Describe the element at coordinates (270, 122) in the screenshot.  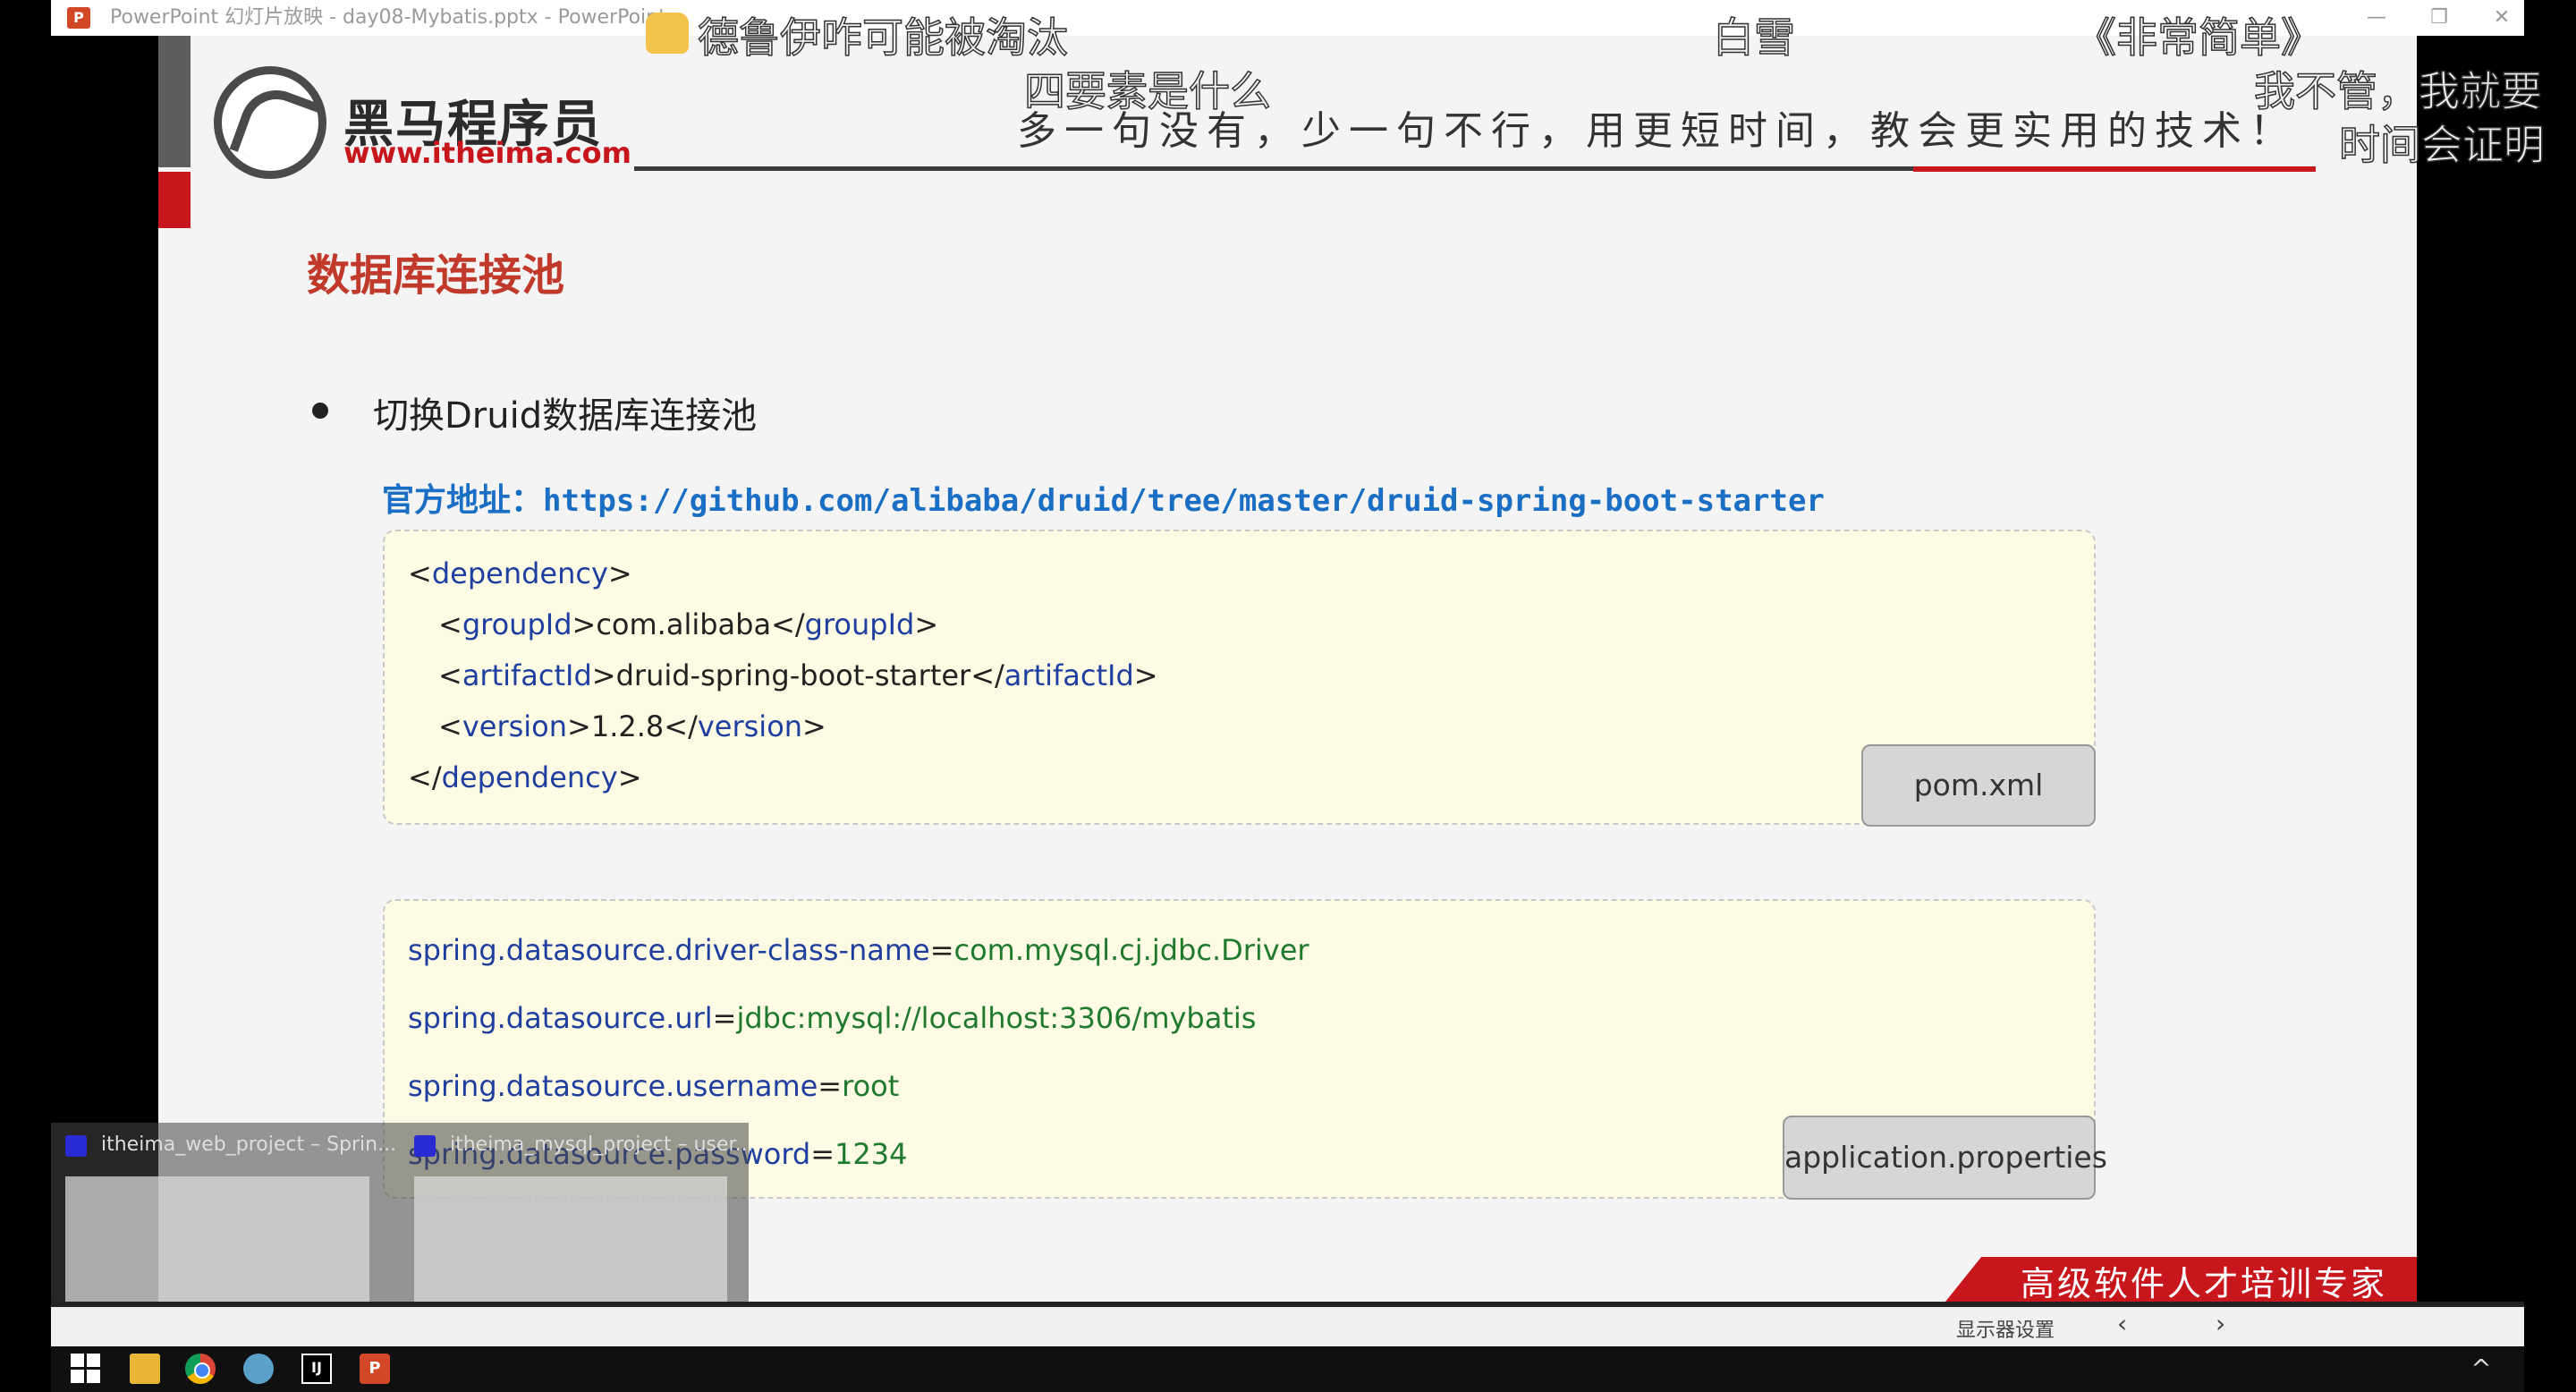
I see `horse-logo-icon` at that location.